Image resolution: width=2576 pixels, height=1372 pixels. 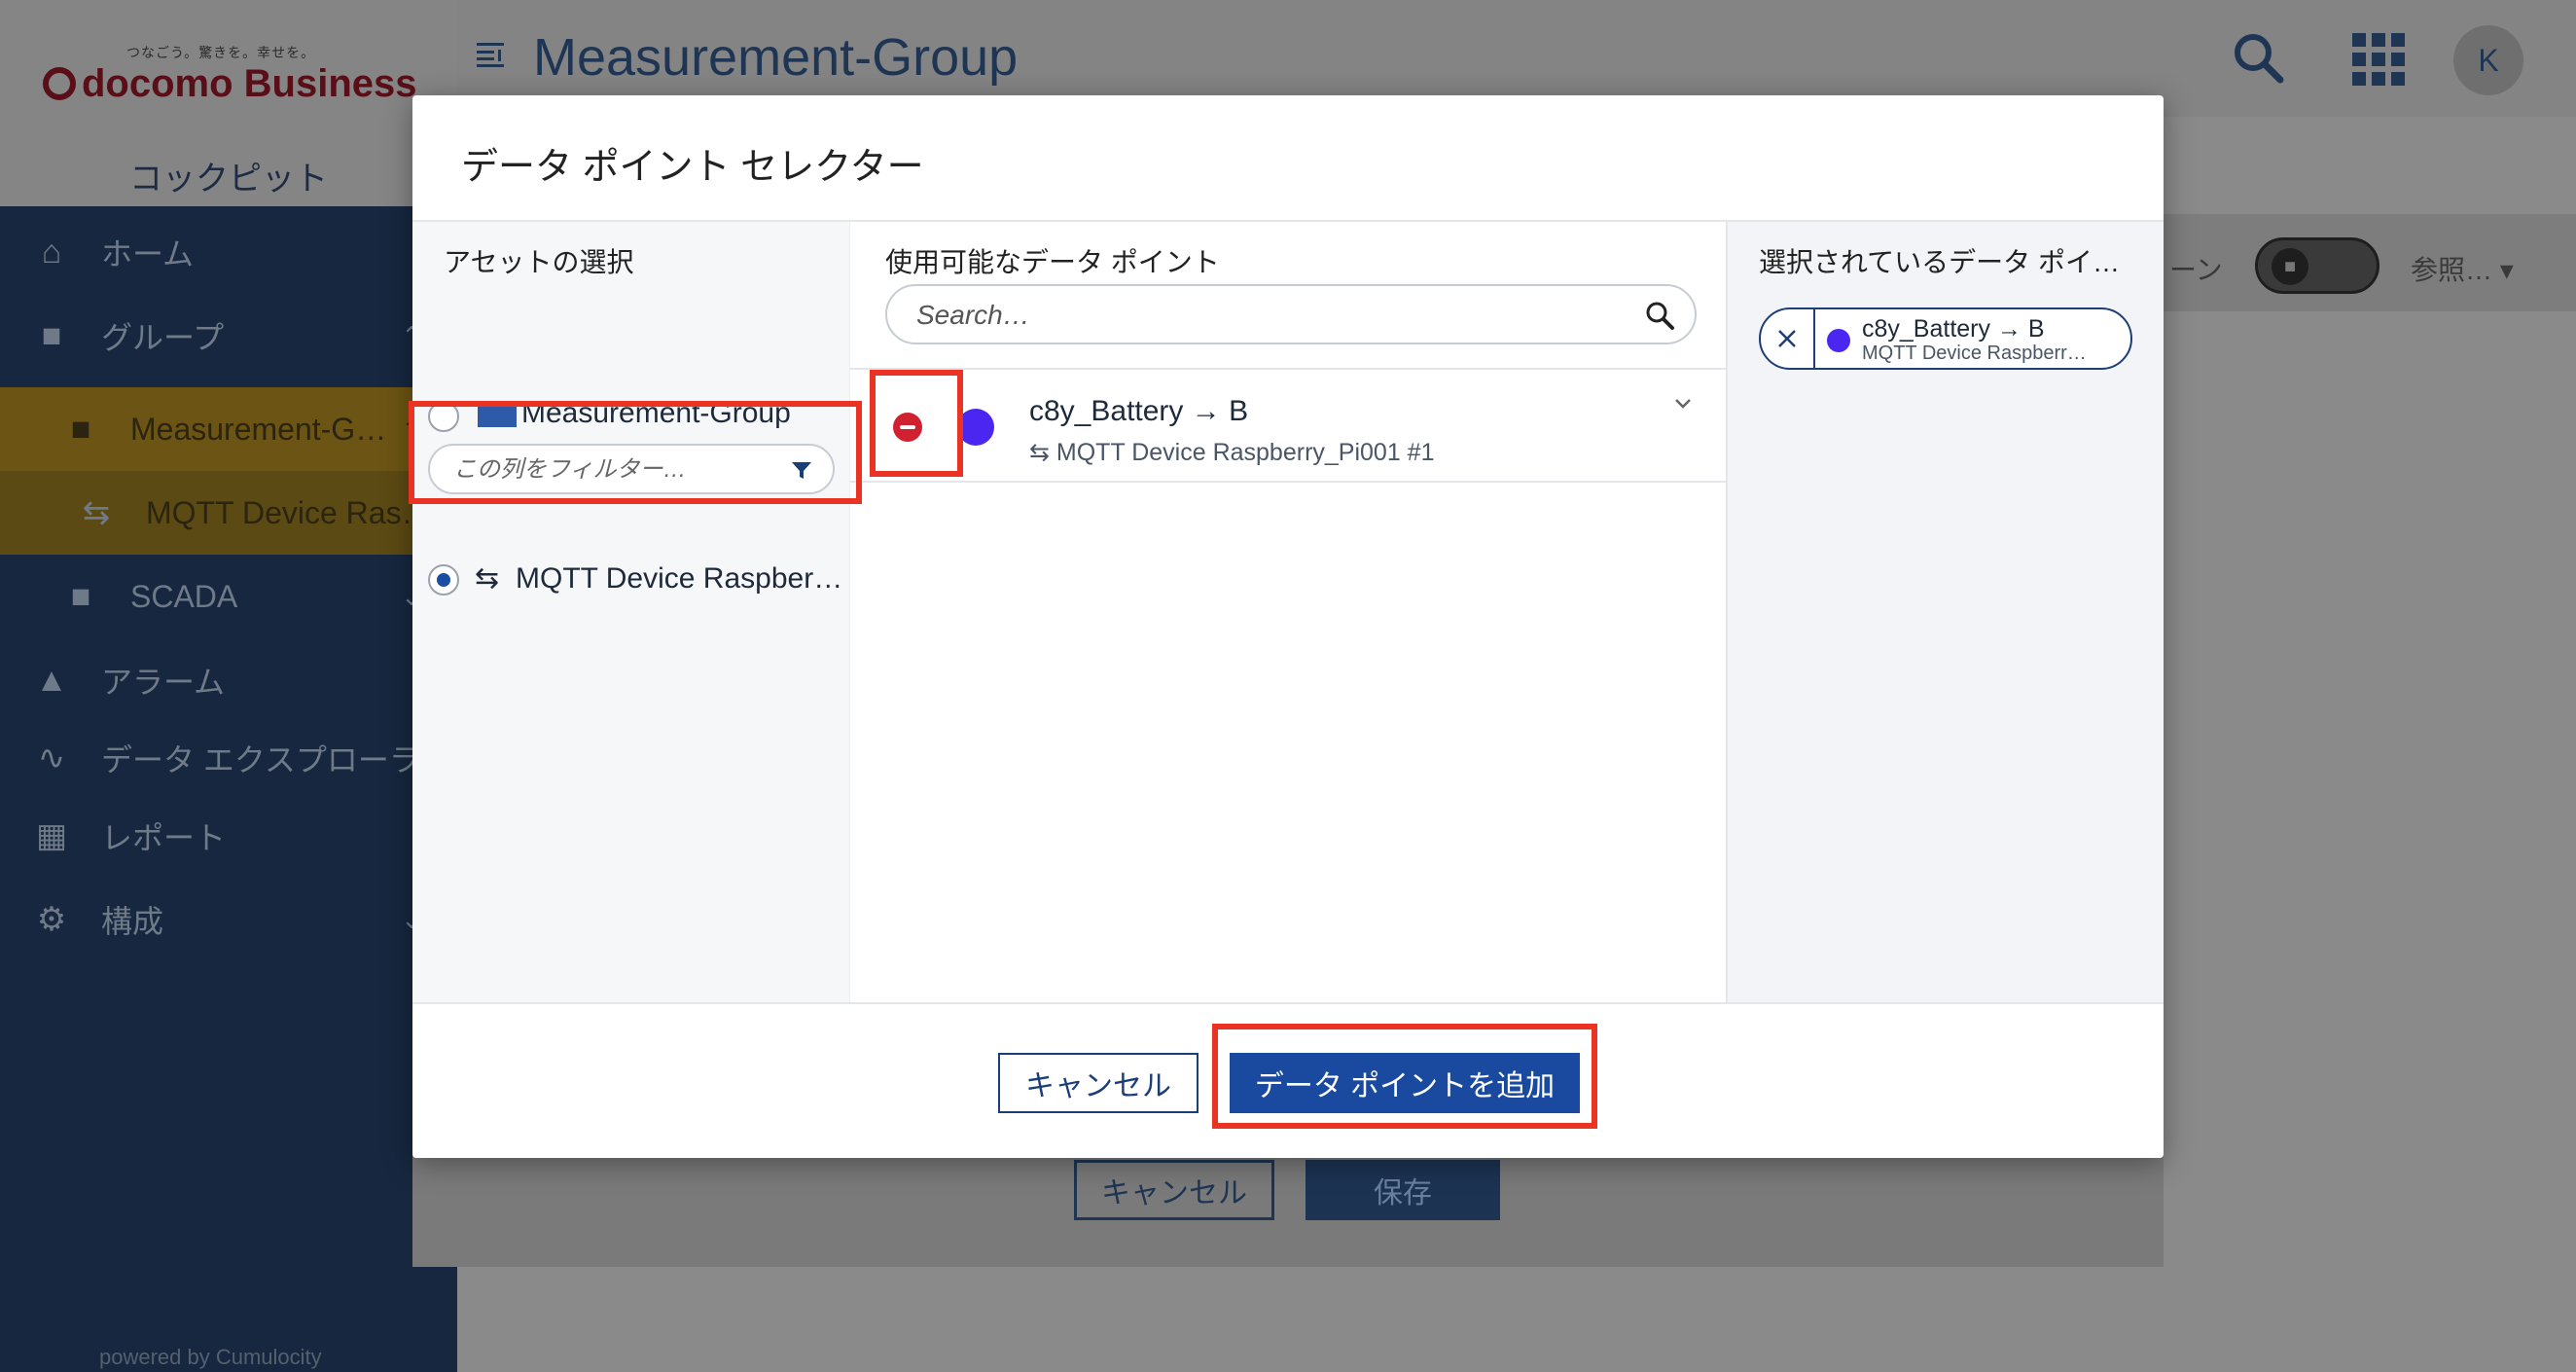 I want to click on asset-radio-measurement-group, so click(x=443, y=416).